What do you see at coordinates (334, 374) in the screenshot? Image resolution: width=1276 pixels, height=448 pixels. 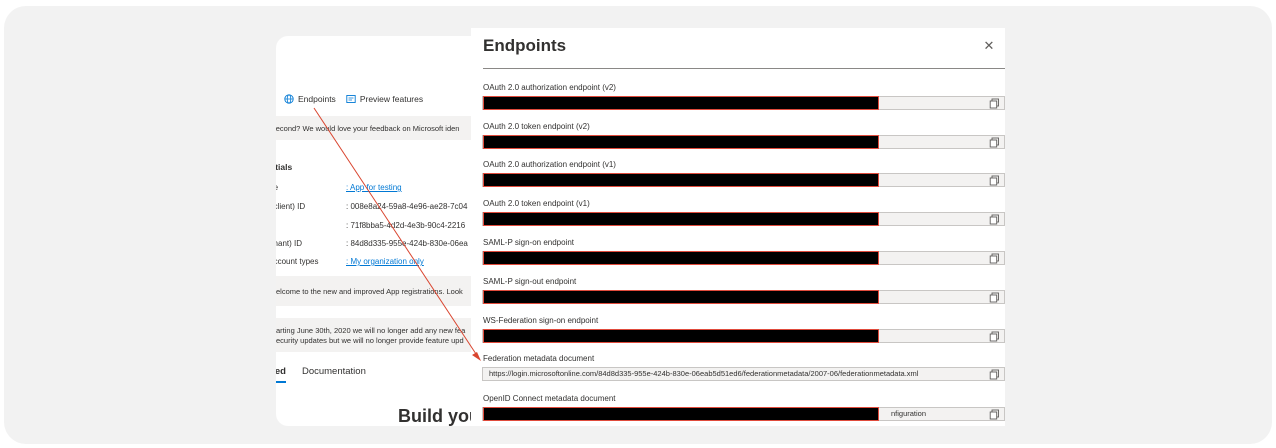 I see `tab-documentation: Documentation` at bounding box center [334, 374].